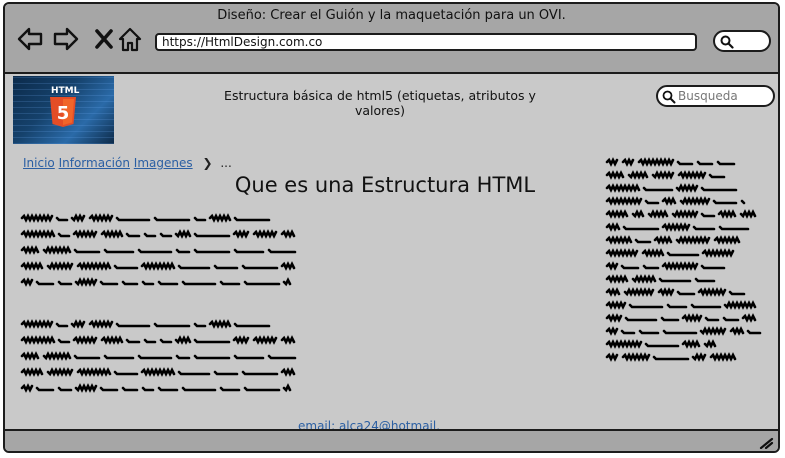 The width and height of the screenshot is (785, 458). I want to click on back-arrow-icon, so click(30, 39).